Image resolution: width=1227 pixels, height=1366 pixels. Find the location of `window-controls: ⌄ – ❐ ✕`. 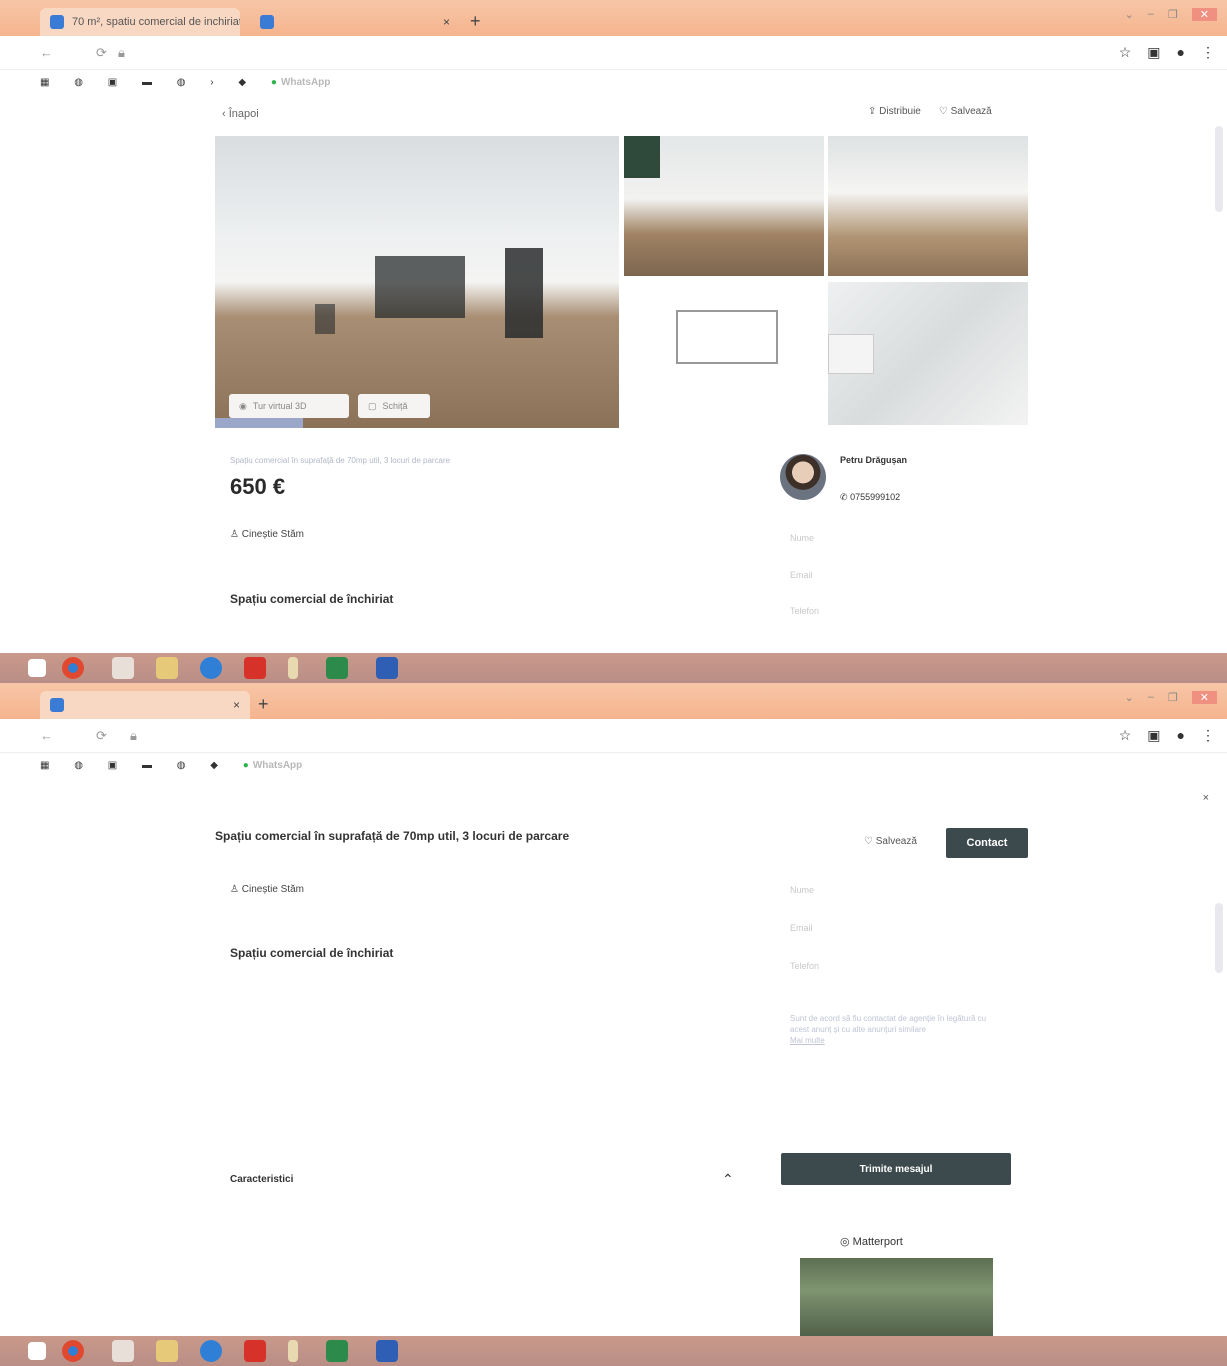

window-controls: ⌄ – ❐ ✕ is located at coordinates (1171, 697).